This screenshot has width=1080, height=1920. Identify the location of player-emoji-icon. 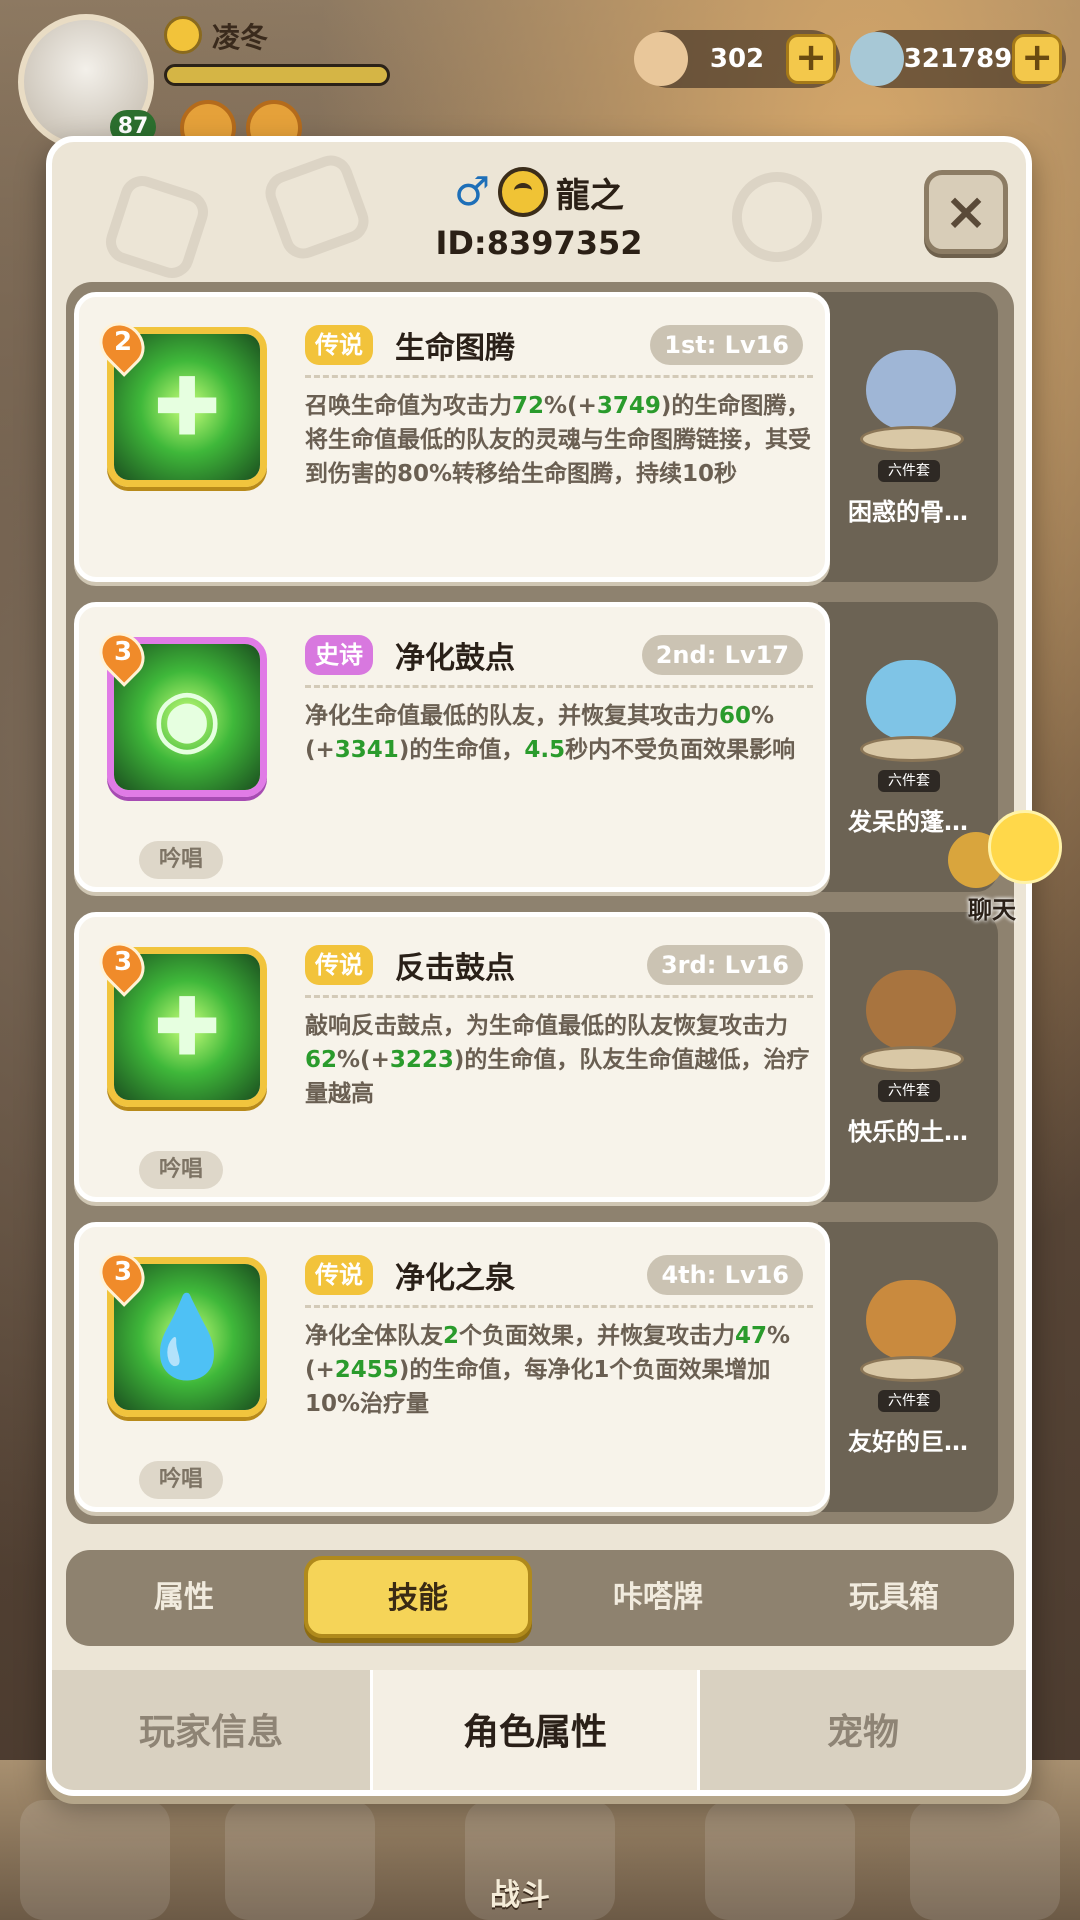
(183, 35).